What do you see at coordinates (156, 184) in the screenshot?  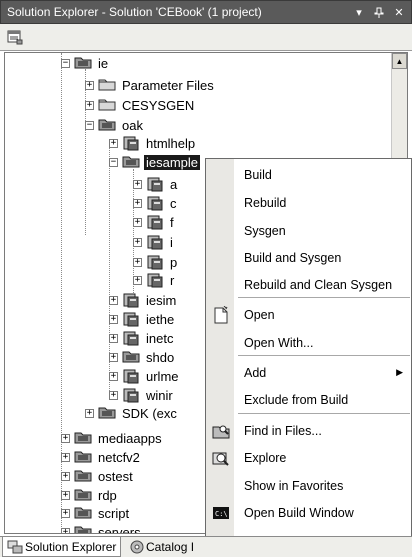 I see `tree-node: + a` at bounding box center [156, 184].